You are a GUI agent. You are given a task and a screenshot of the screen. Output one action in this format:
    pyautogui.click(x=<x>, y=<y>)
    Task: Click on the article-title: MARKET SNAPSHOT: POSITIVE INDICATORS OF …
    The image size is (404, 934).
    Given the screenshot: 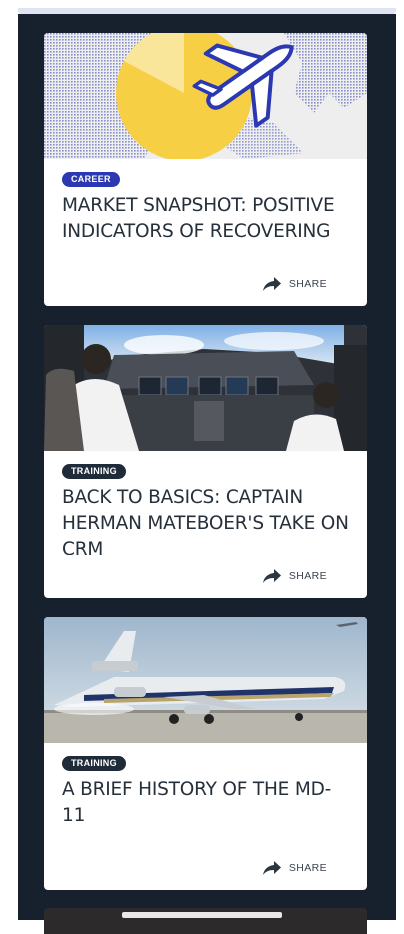 What is the action you would take?
    pyautogui.click(x=207, y=228)
    